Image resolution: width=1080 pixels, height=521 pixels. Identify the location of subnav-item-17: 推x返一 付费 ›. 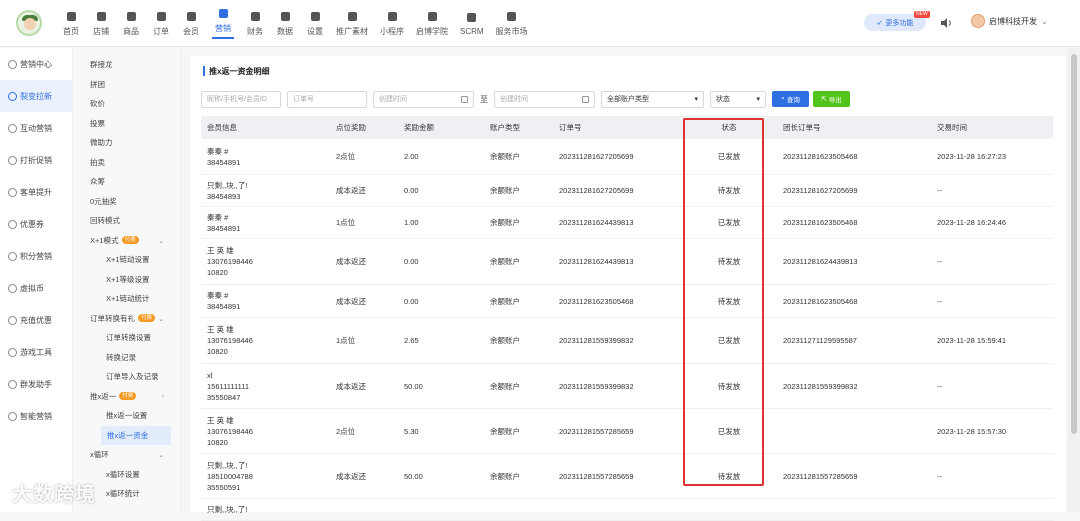
(126, 397).